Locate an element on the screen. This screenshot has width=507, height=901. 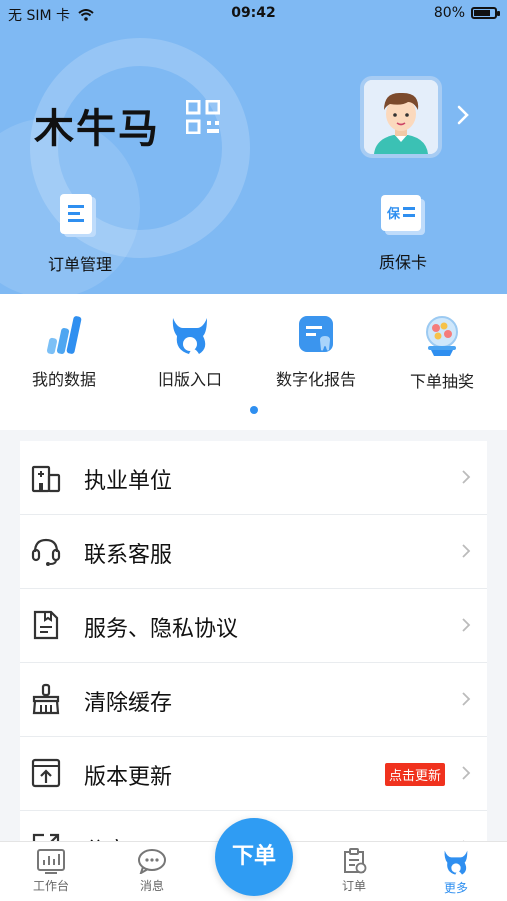
tab-label: 消息 is located at coordinates (151, 886).